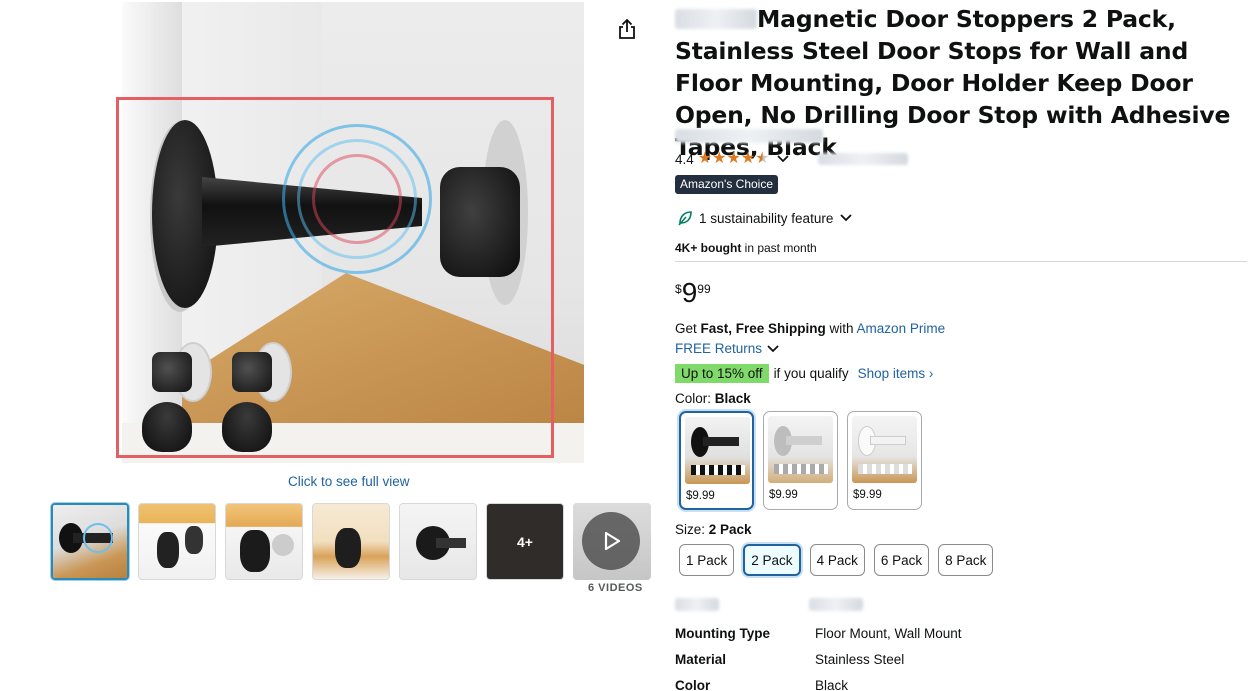 This screenshot has width=1257, height=691. I want to click on bought-in-past-month: 4K+ bought in past month, so click(746, 248).